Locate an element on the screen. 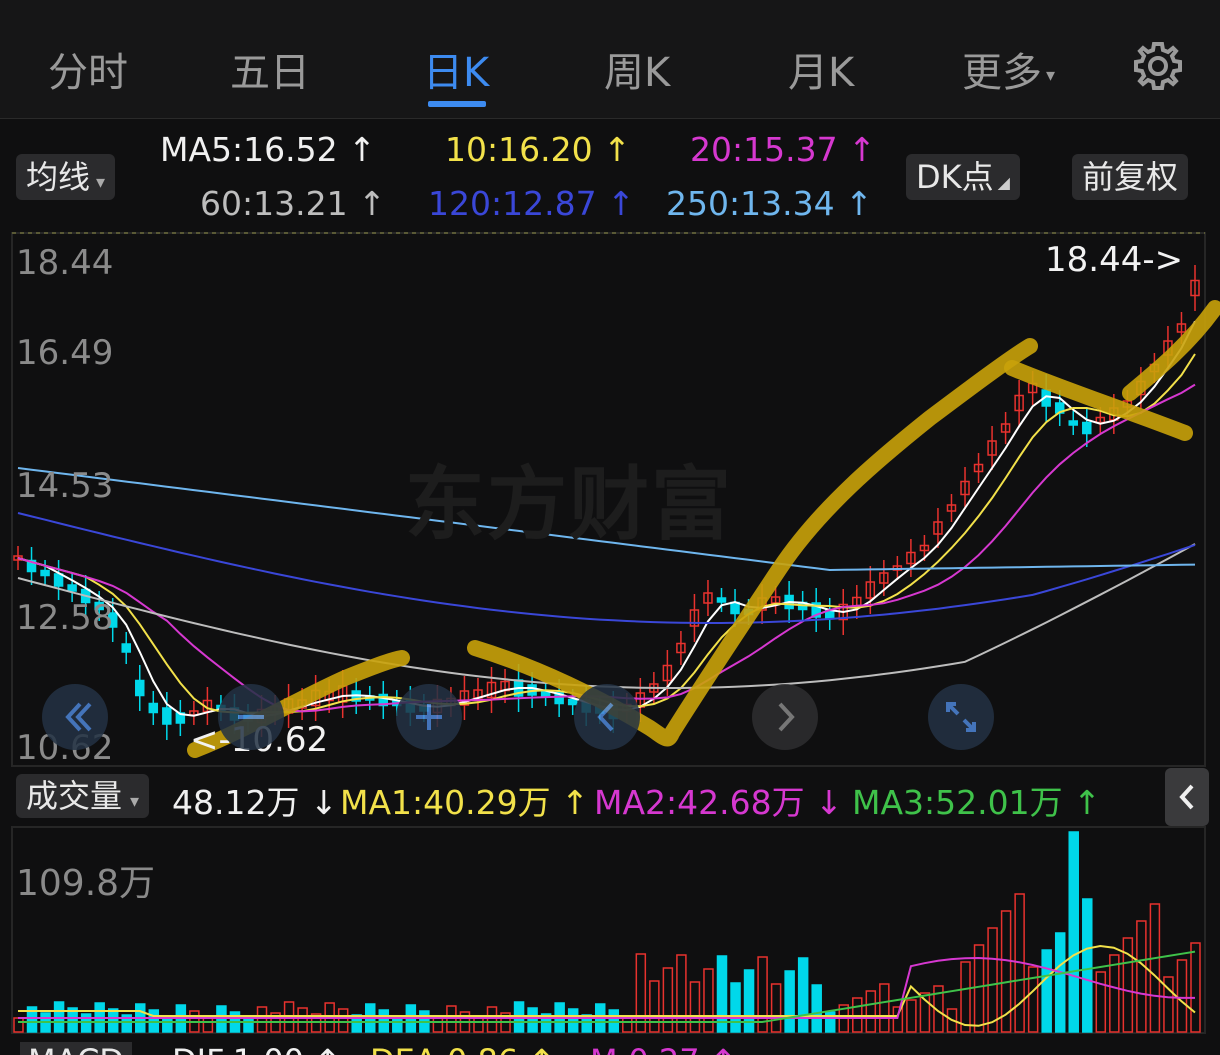 Image resolution: width=1220 pixels, height=1055 pixels. macd-dif: DIF:1.00 ↑ is located at coordinates (256, 1048).